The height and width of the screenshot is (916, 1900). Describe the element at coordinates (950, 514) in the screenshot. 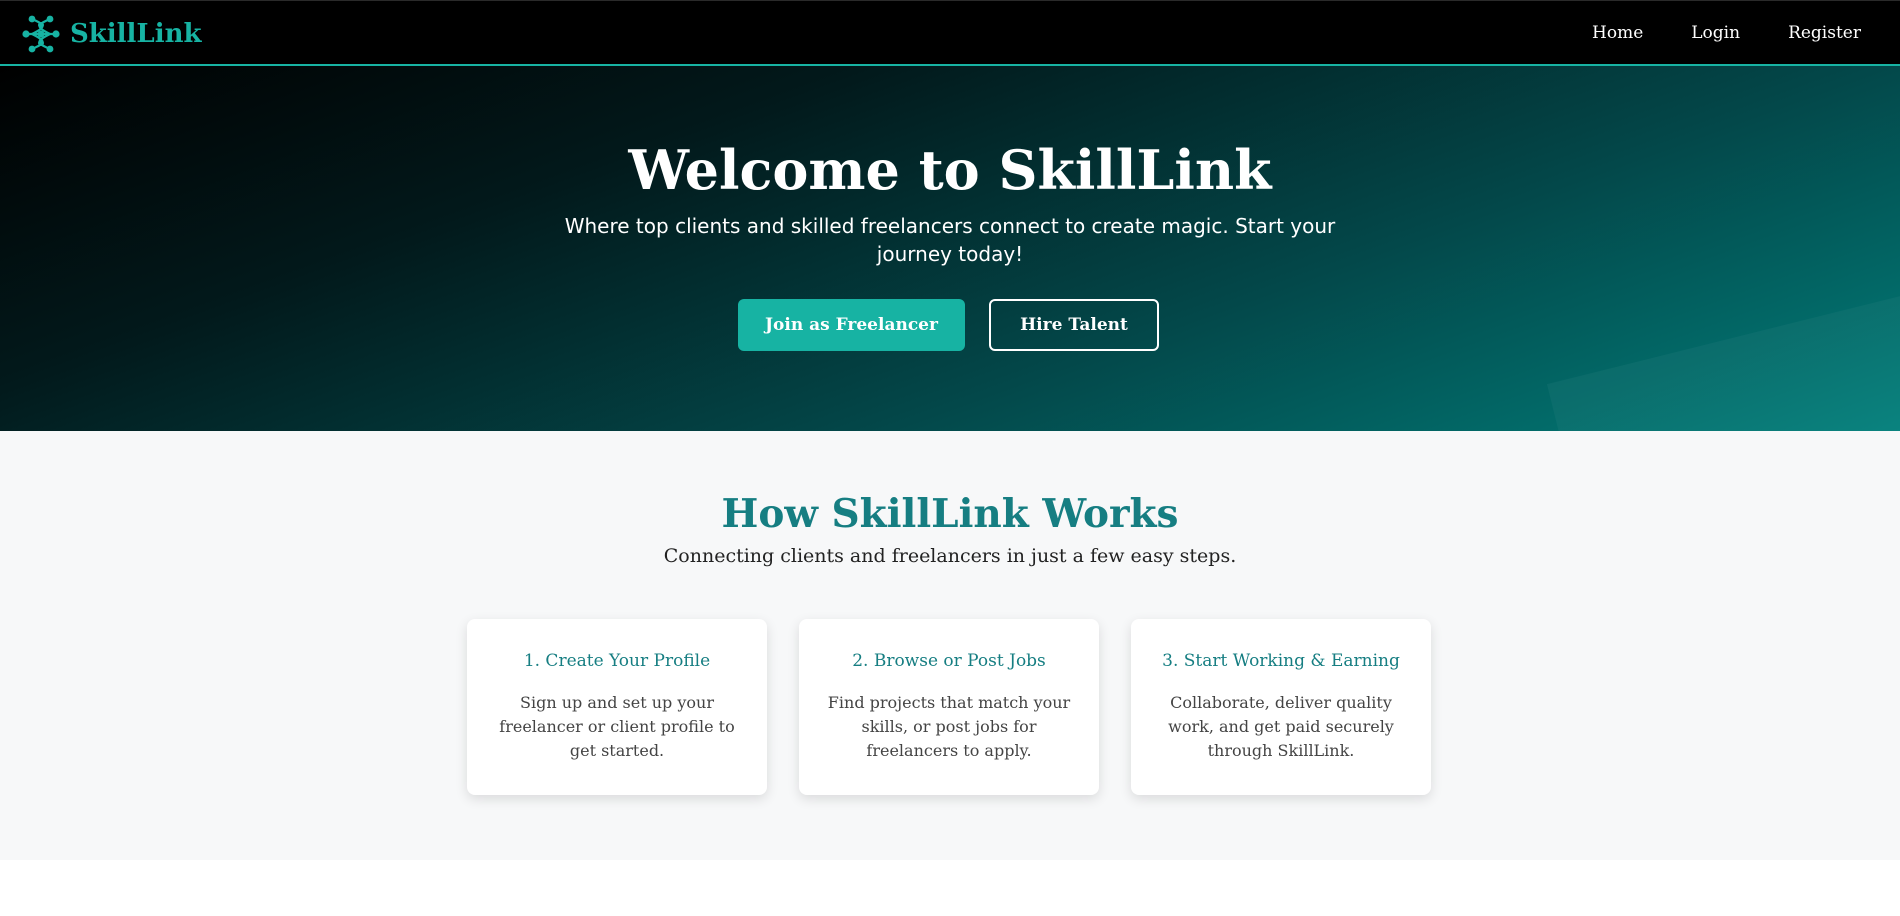

I see `section-title: How SkillLink Works` at that location.